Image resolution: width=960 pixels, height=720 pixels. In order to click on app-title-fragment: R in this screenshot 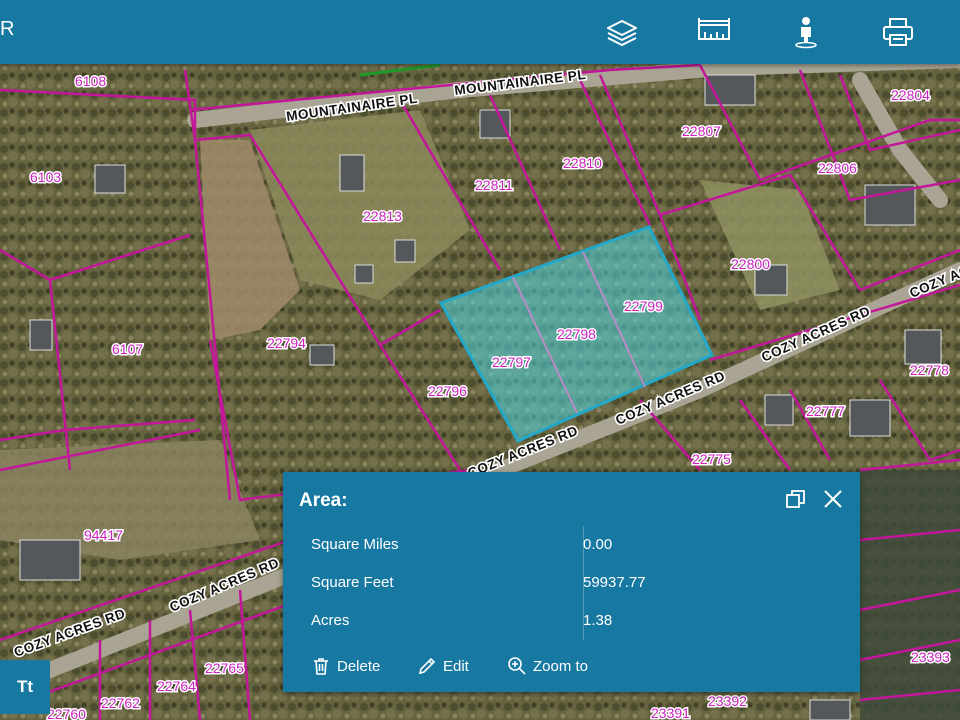, I will do `click(7, 29)`.